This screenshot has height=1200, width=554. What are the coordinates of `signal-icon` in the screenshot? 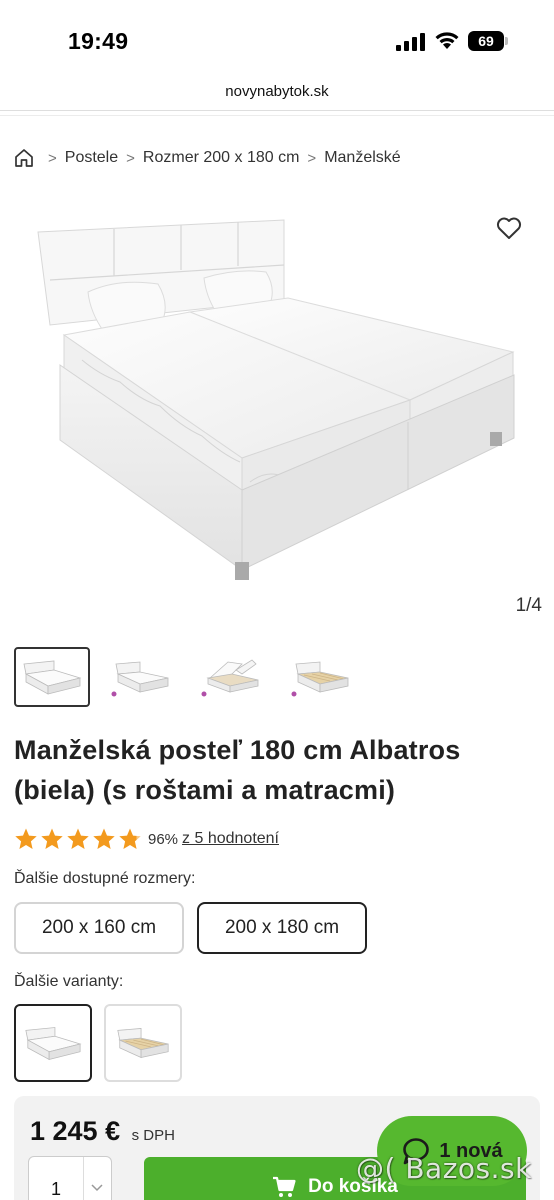 It's located at (410, 42).